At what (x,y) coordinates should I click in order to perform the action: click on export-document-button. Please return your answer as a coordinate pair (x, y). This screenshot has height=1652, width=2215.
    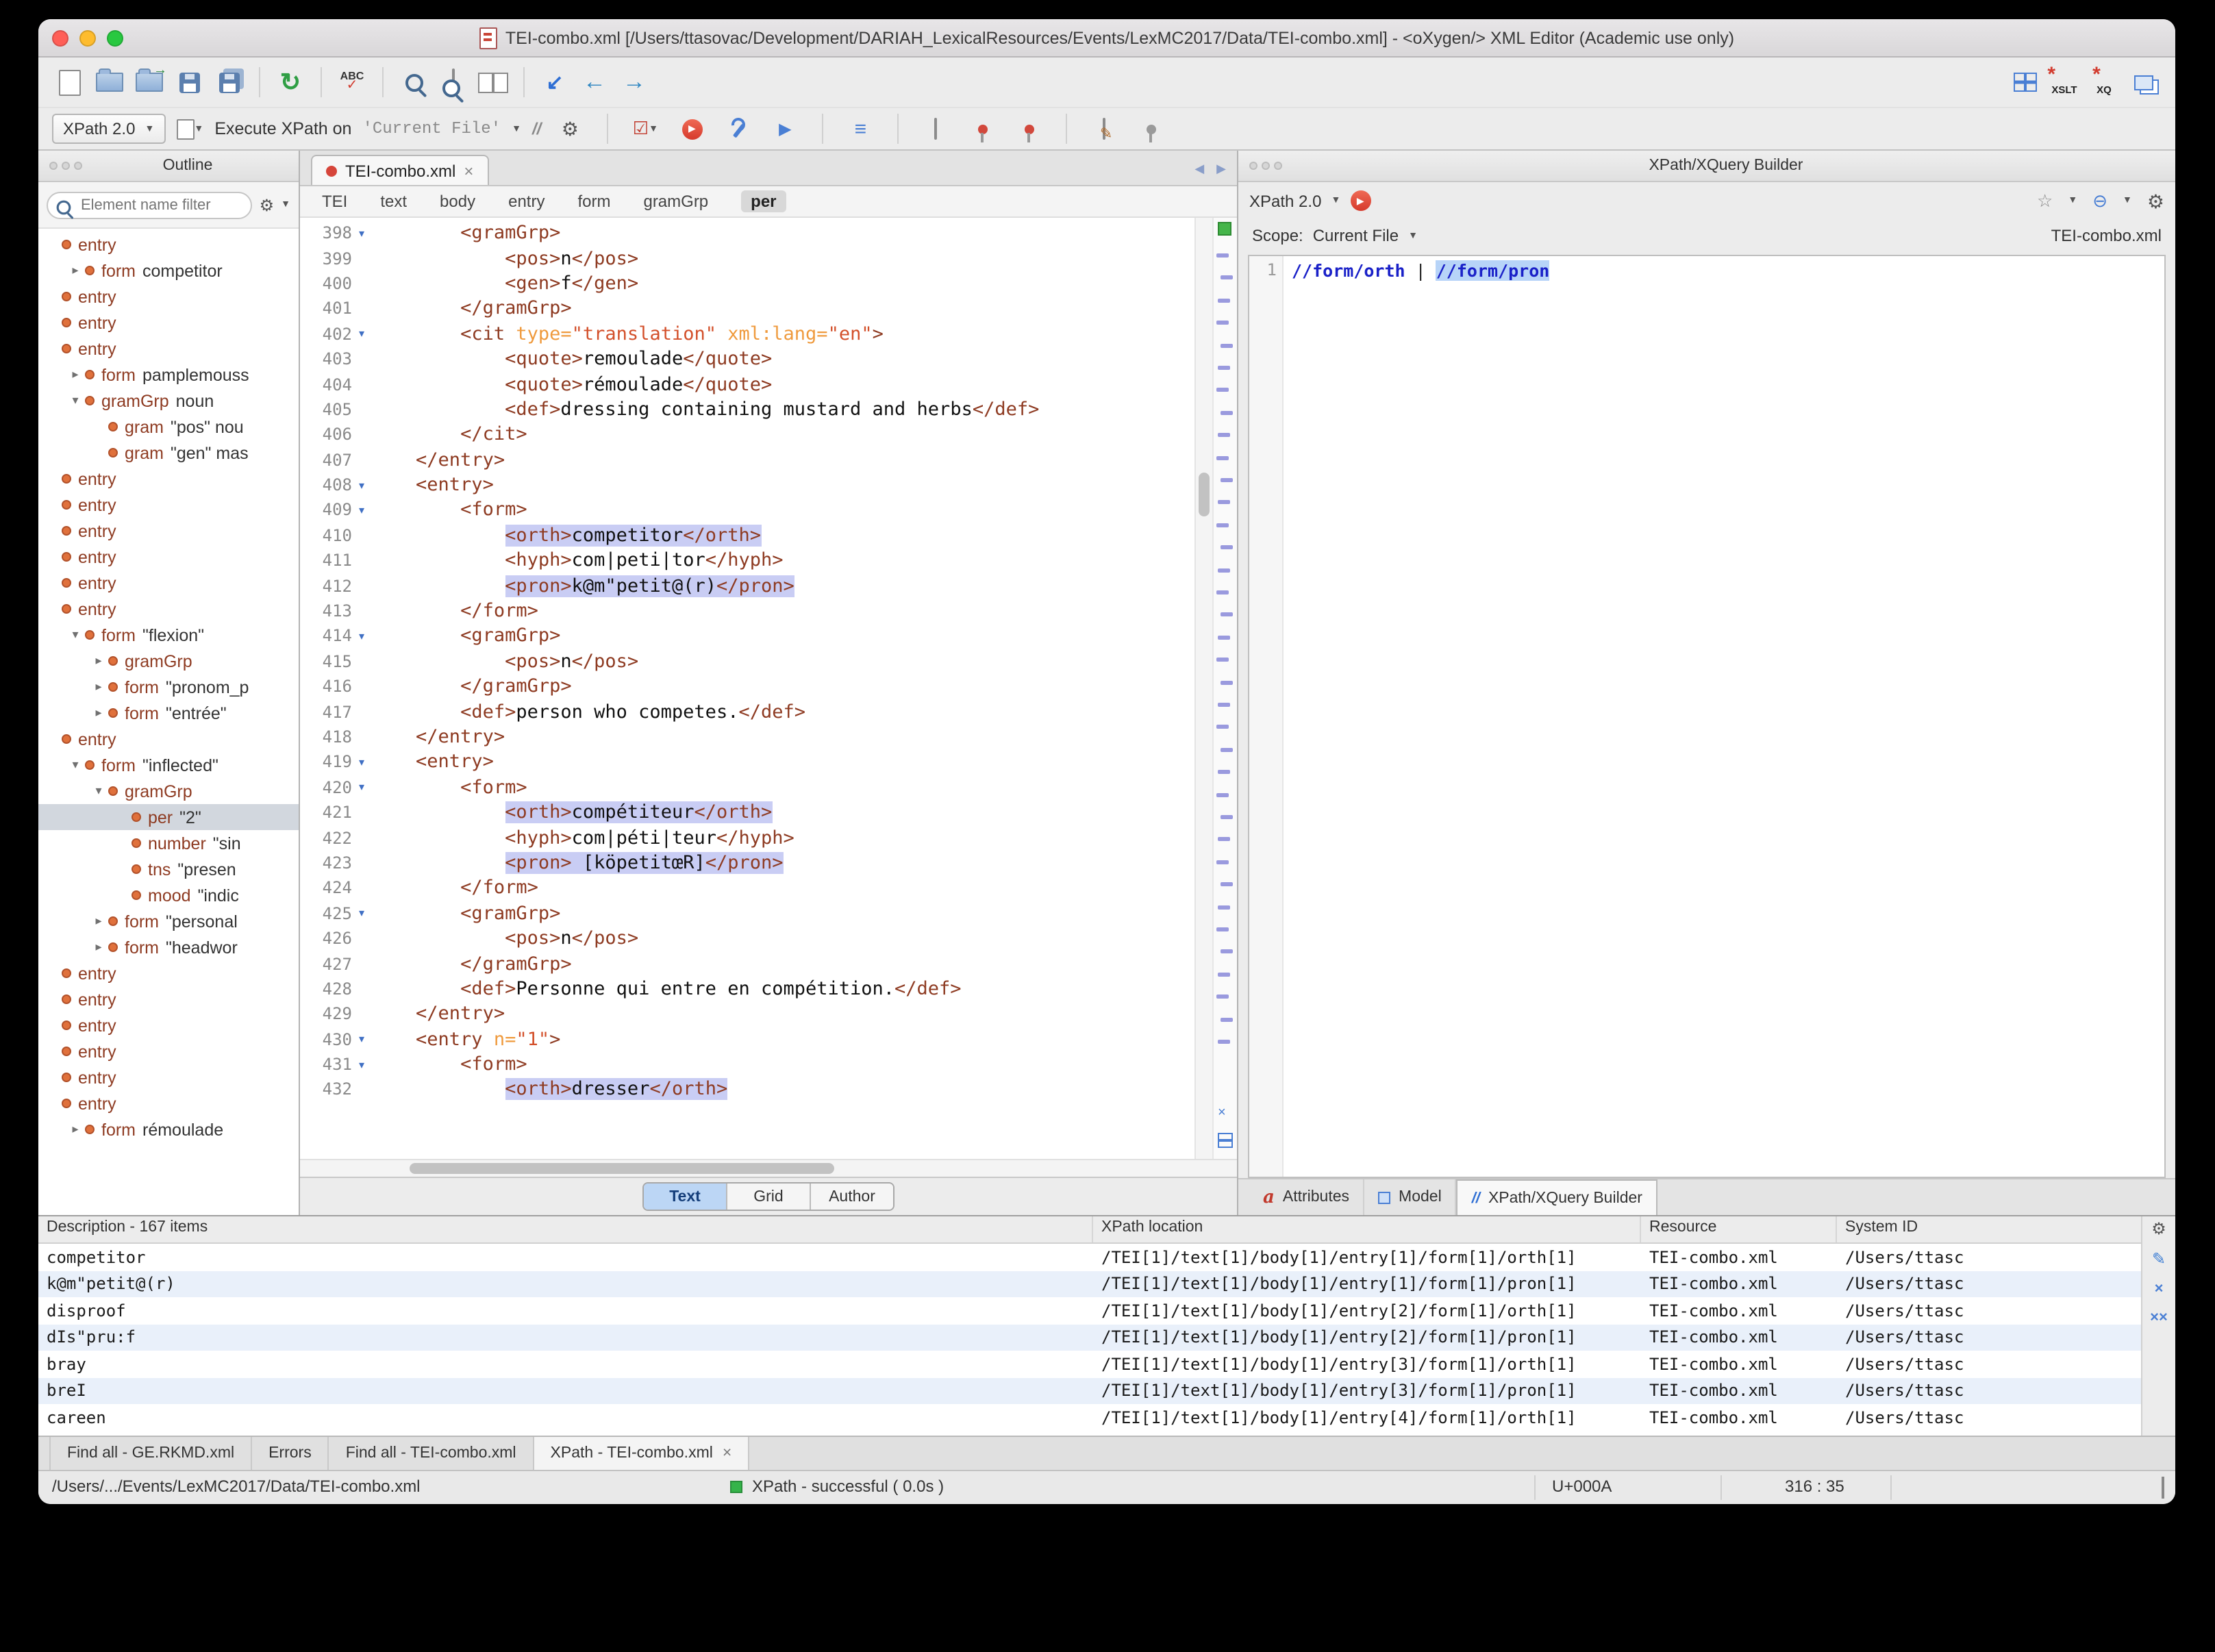
    Looking at the image, I should click on (935, 129).